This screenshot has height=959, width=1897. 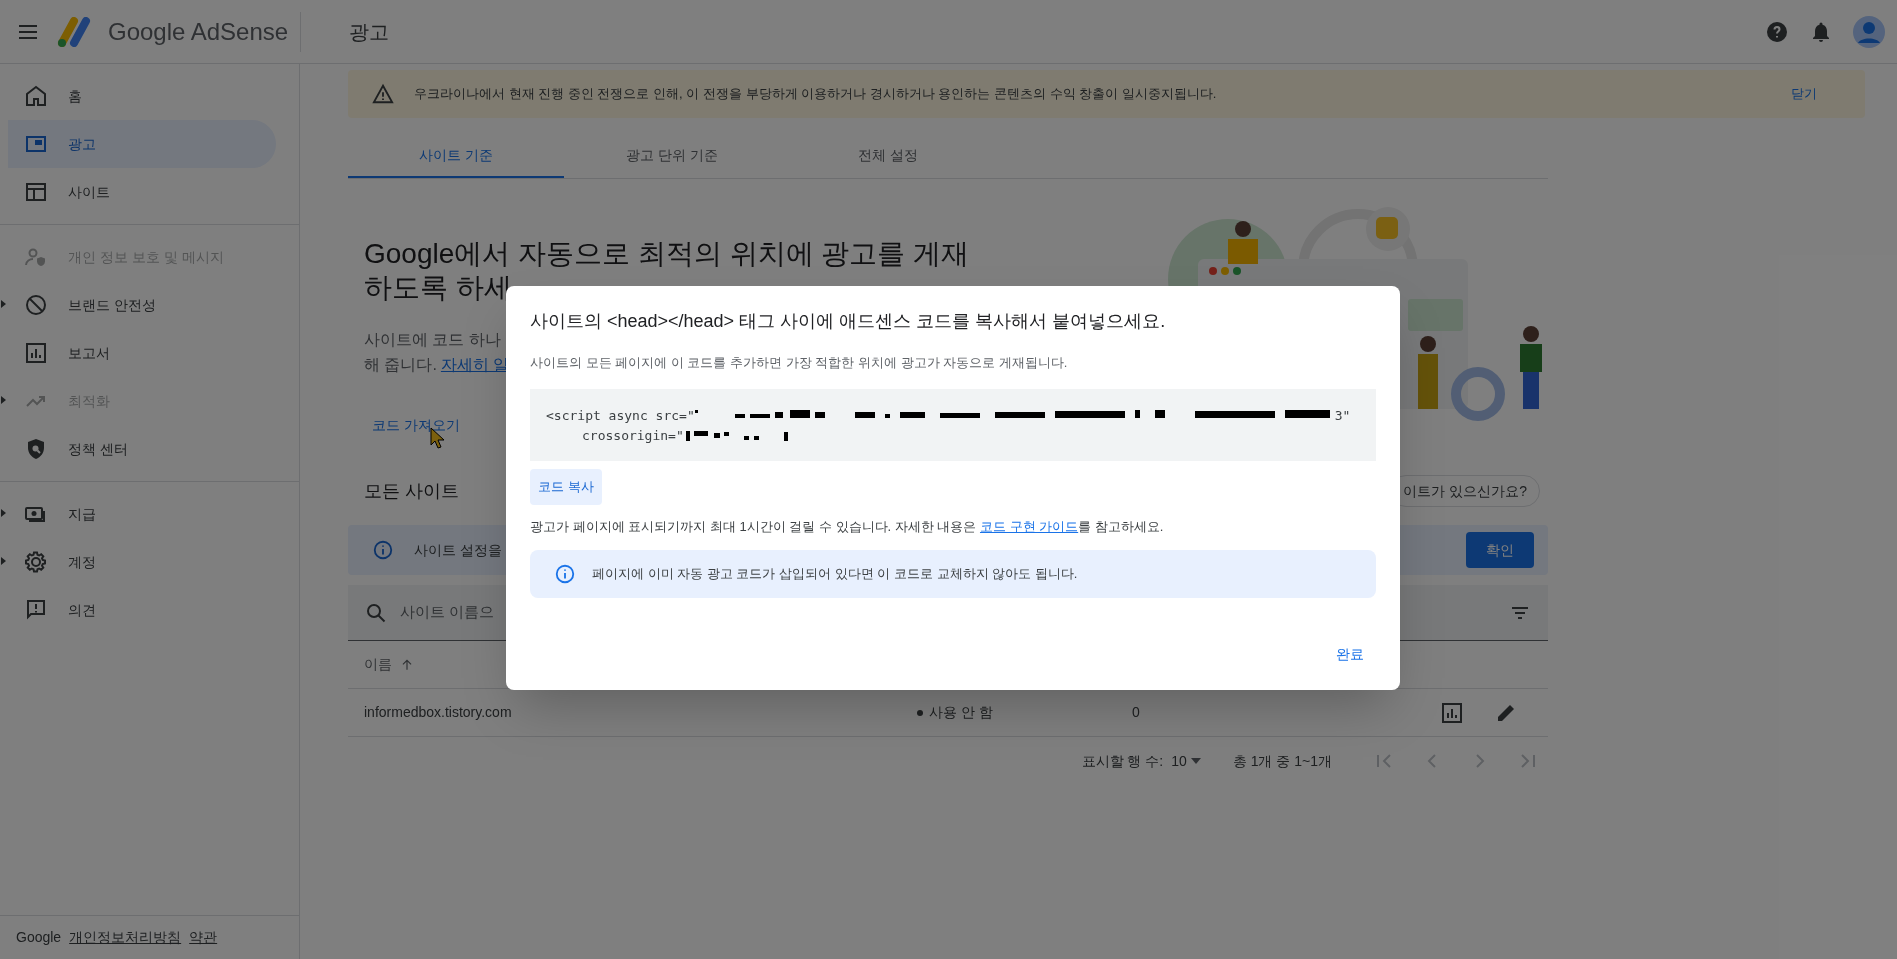 I want to click on dismiss-link: 닫기, so click(x=1804, y=94).